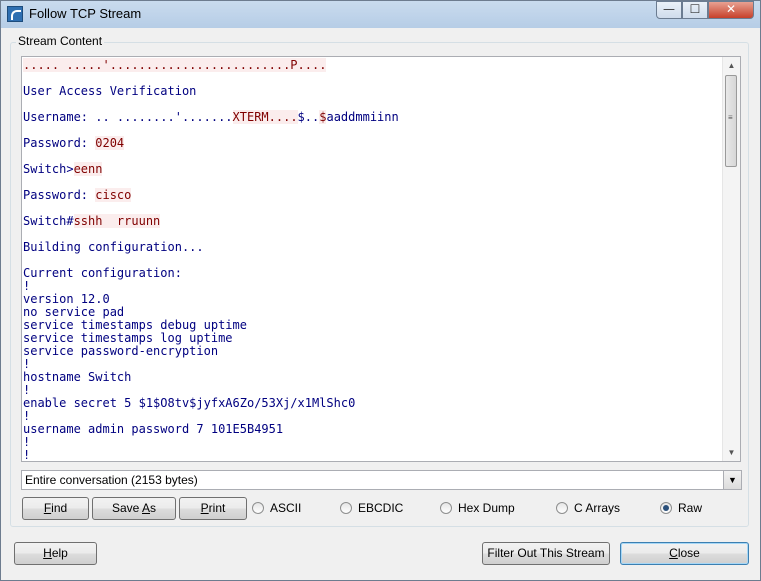 This screenshot has height=581, width=761. I want to click on client-text: $.., so click(308, 117).